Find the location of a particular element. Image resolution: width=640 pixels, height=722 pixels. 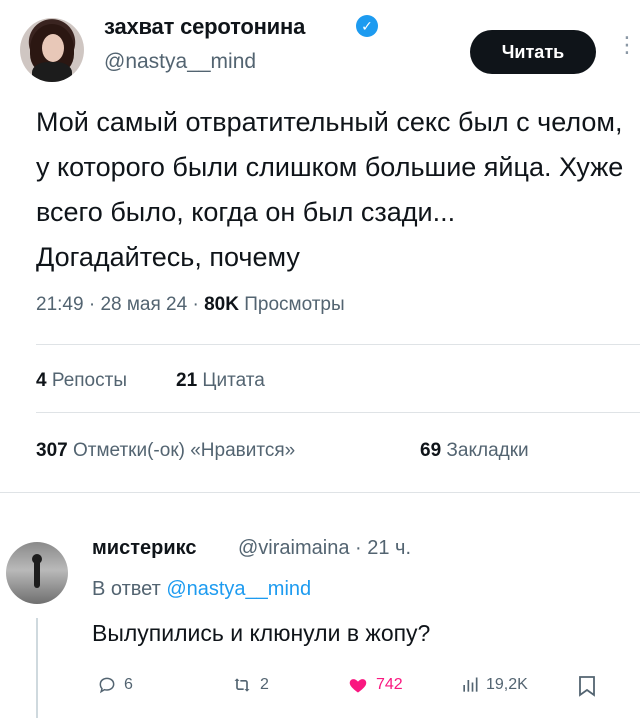

reply-icon is located at coordinates (107, 685).